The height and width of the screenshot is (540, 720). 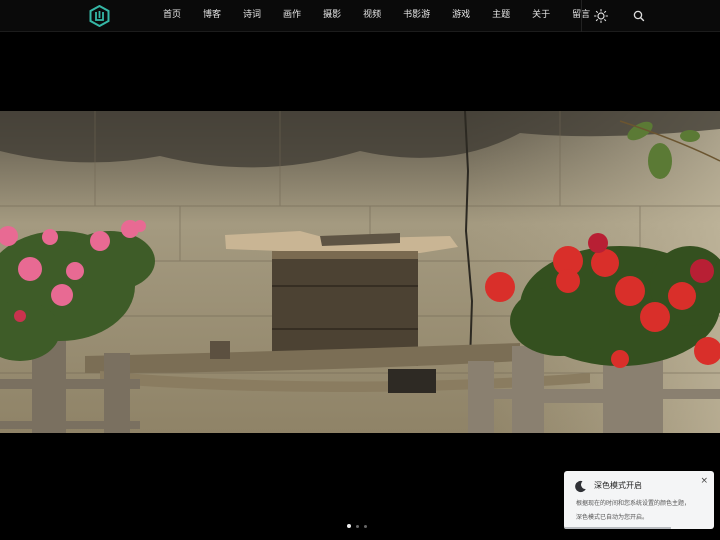 What do you see at coordinates (461, 16) in the screenshot?
I see `nav-item-games: 游戏` at bounding box center [461, 16].